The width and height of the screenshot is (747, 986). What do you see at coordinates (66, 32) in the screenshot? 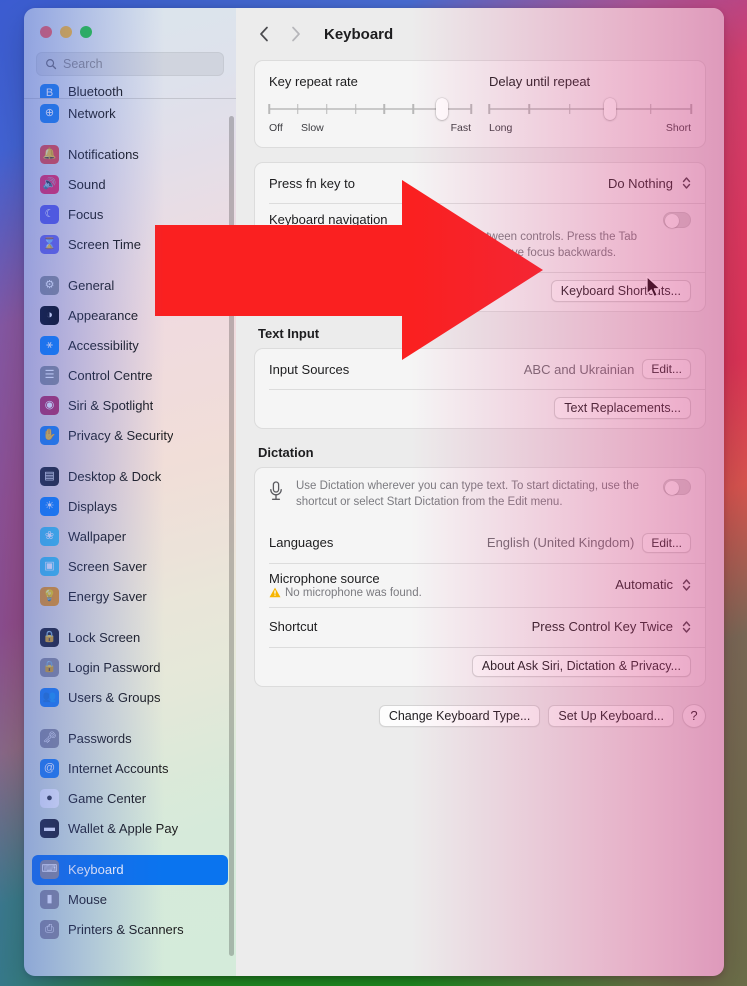
I see `minimize-button` at bounding box center [66, 32].